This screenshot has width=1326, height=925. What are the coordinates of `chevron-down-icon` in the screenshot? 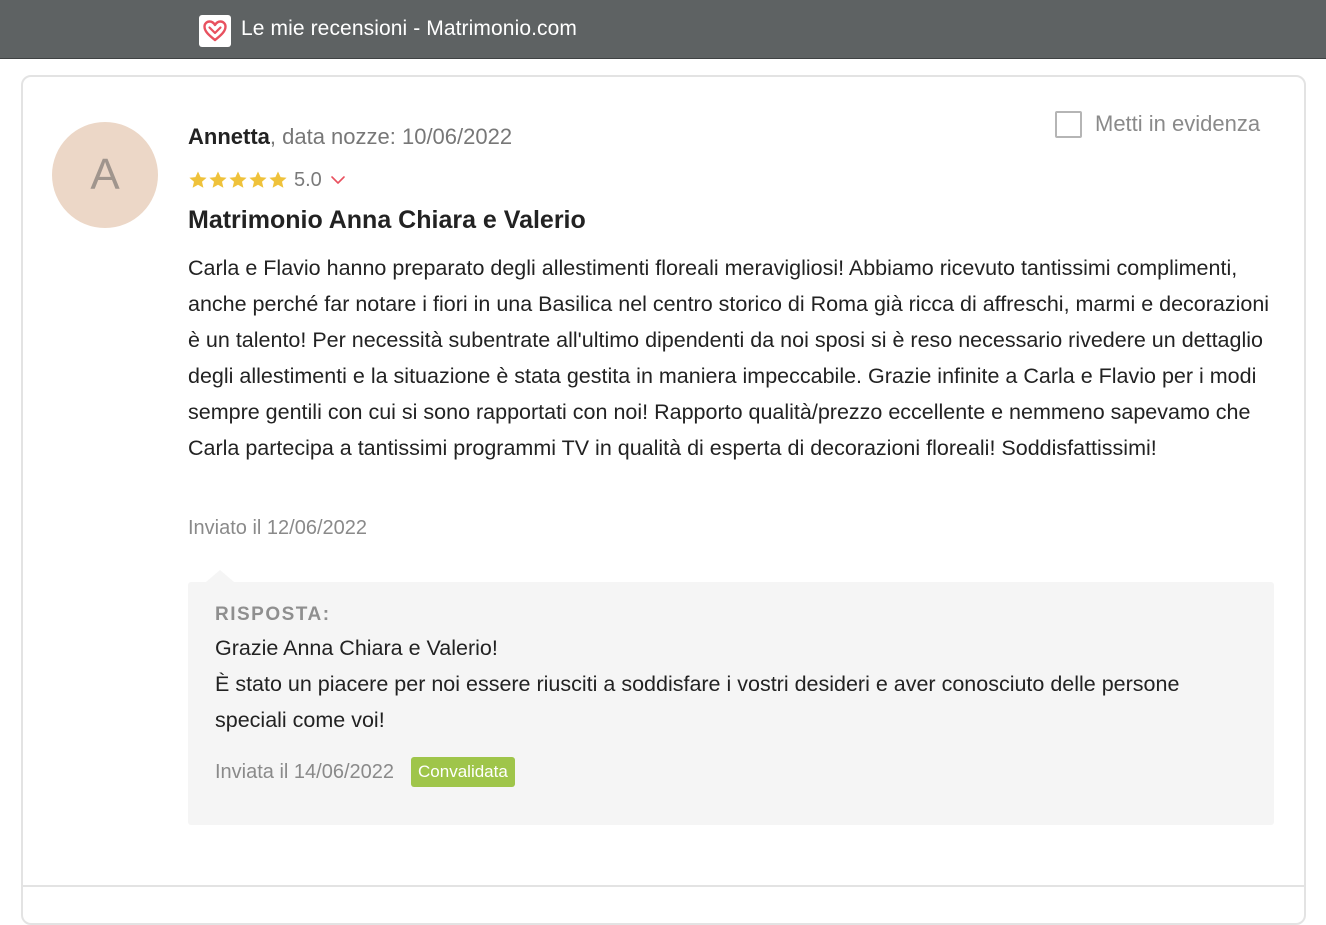 It's located at (338, 180).